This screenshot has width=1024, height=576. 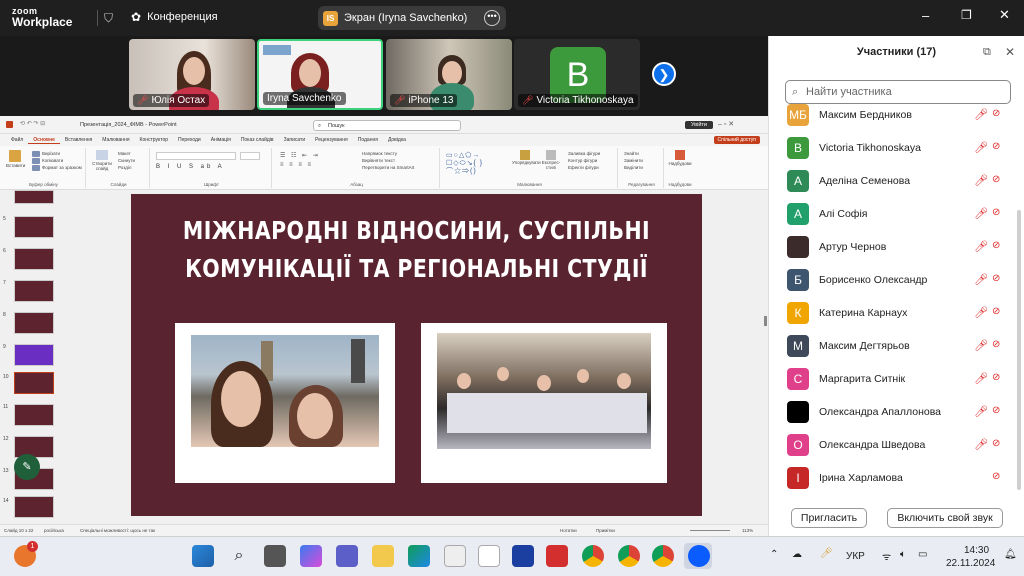 I want to click on restore-icon: ❐, so click(x=966, y=15).